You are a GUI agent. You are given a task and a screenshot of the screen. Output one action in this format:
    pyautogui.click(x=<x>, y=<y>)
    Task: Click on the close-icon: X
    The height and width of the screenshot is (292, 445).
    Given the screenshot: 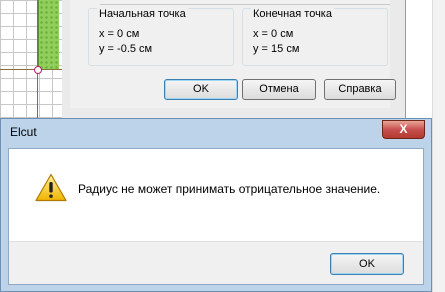 What is the action you would take?
    pyautogui.click(x=403, y=129)
    